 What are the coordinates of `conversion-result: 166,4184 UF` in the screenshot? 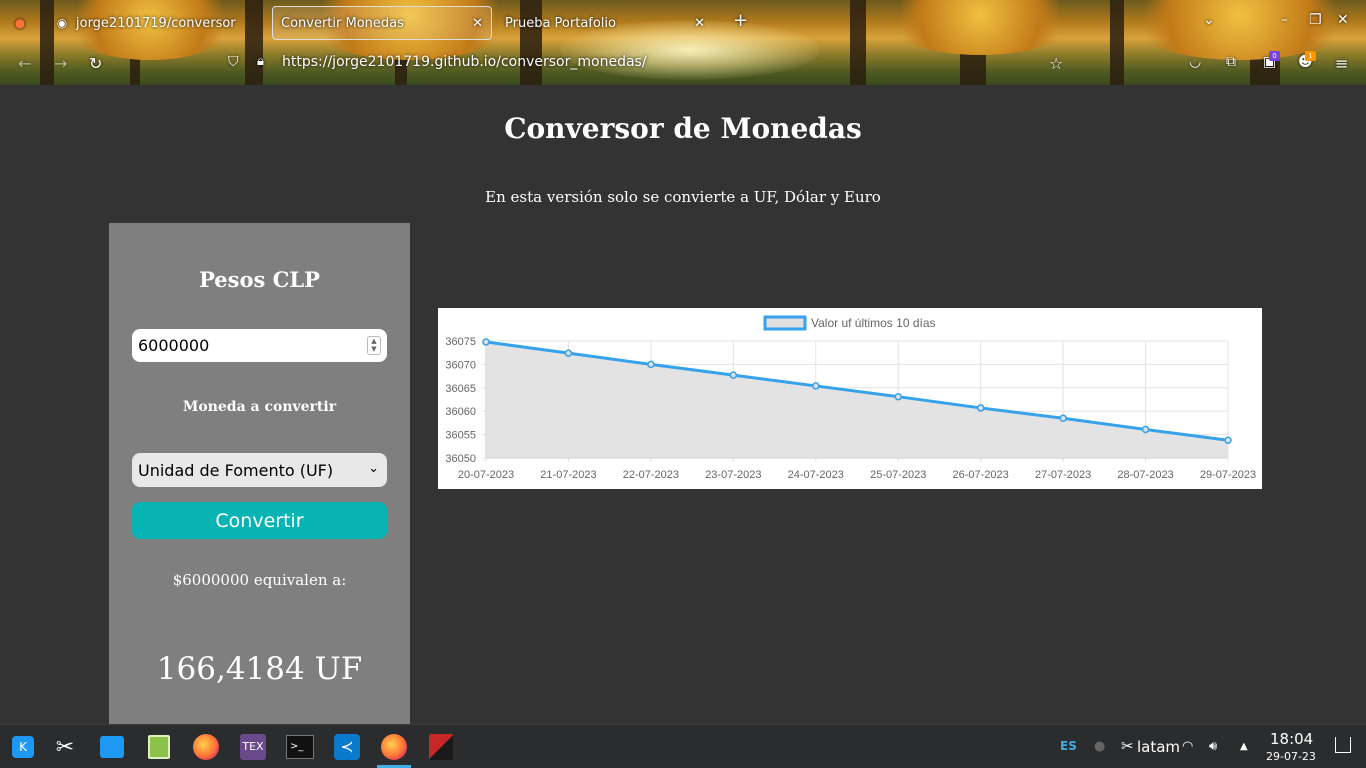 It's located at (259, 669).